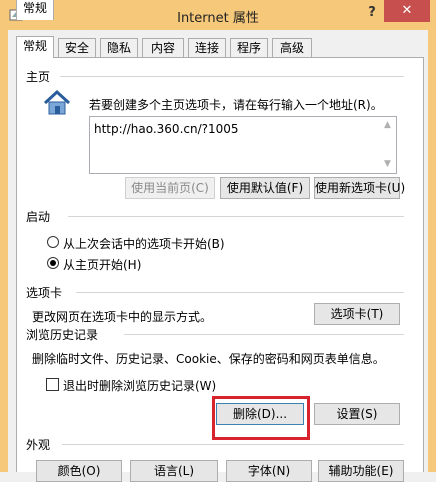  Describe the element at coordinates (249, 48) in the screenshot. I see `tab-programs: 程序` at that location.